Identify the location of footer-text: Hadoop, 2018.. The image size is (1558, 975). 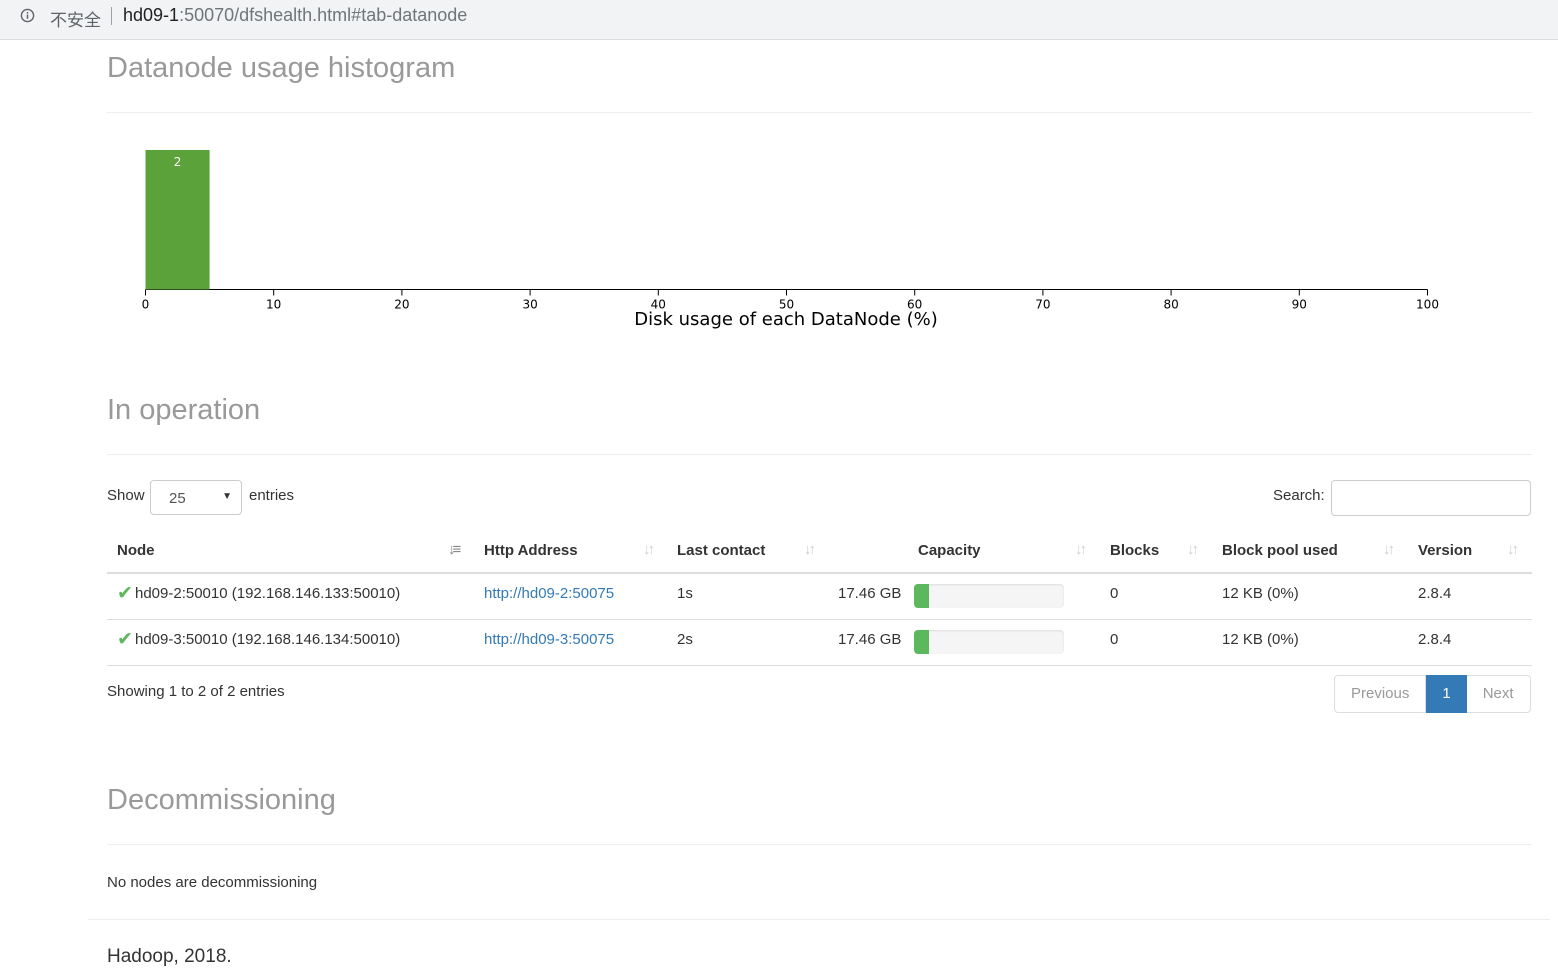
(169, 956).